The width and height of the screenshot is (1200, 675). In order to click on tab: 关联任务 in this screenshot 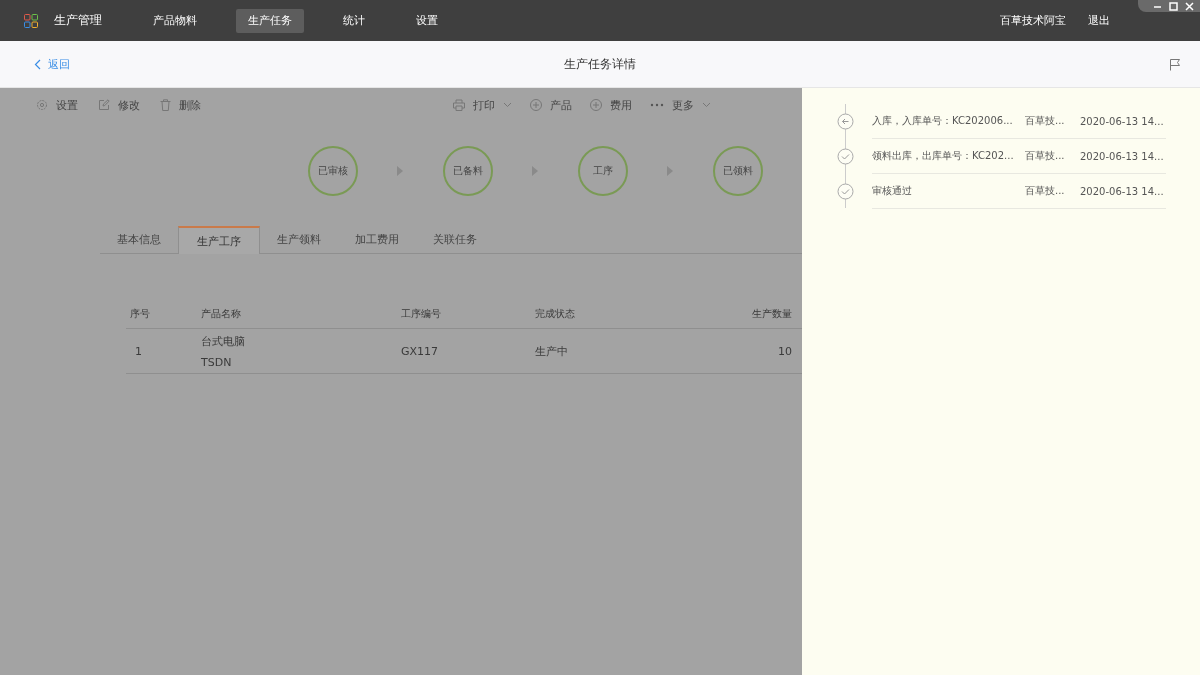, I will do `click(455, 239)`.